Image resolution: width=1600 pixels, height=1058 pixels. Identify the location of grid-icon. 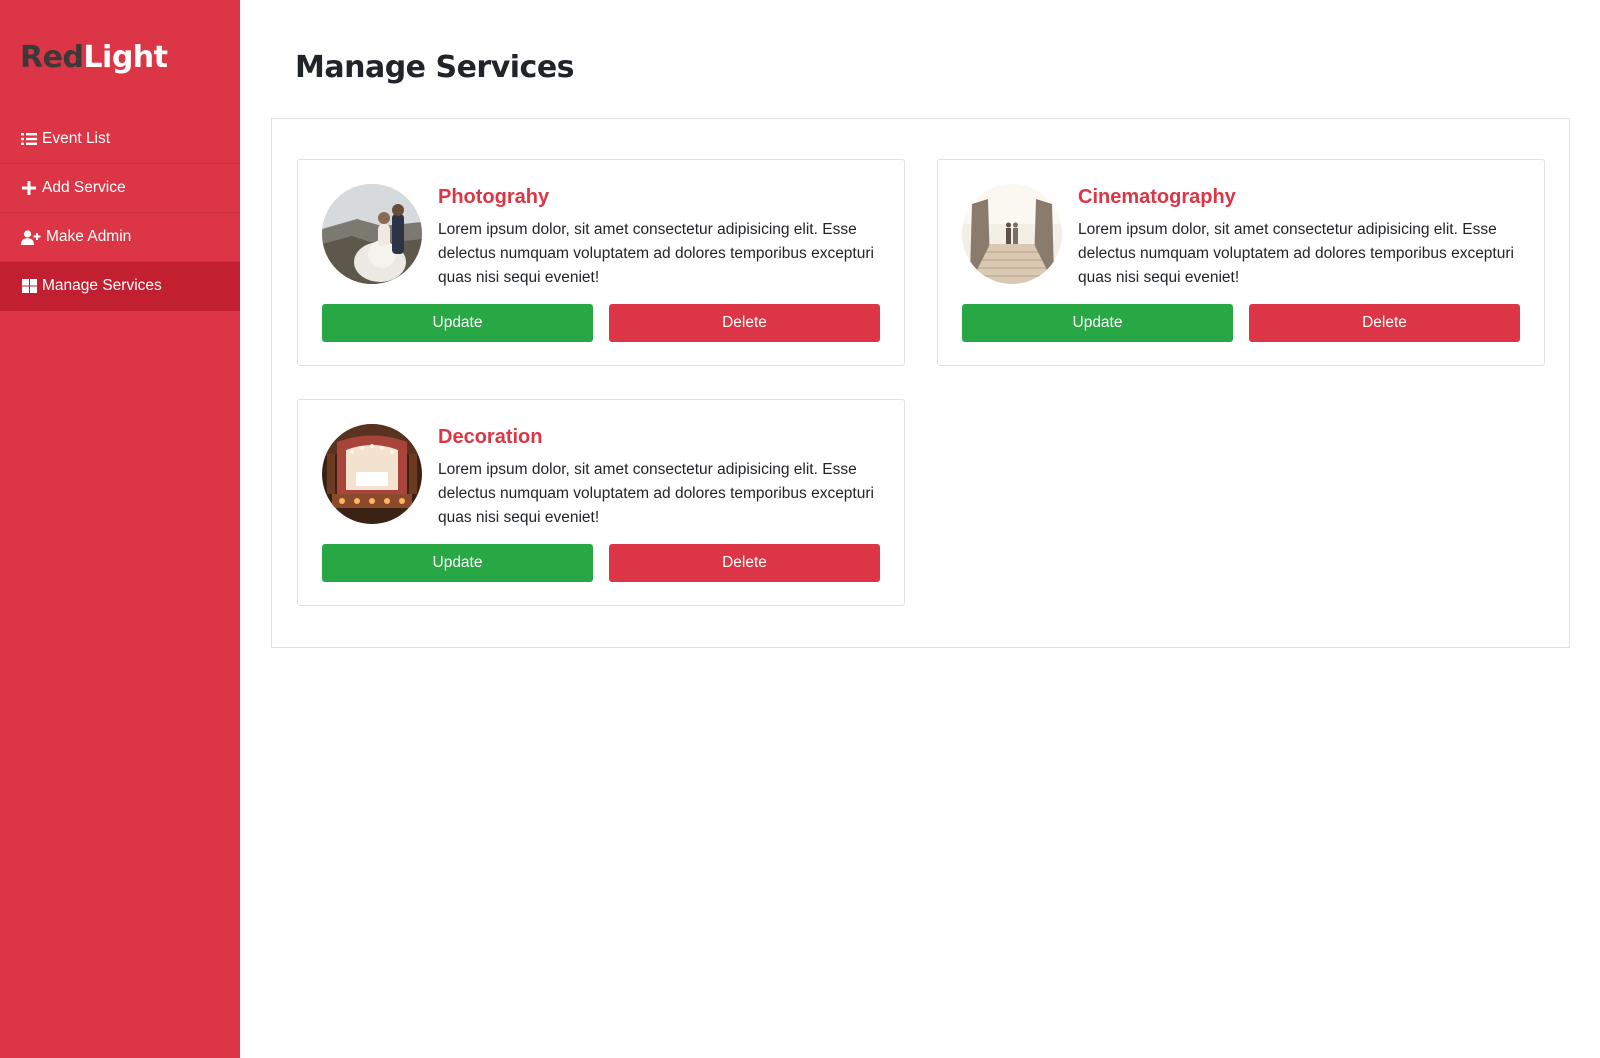
(29, 286).